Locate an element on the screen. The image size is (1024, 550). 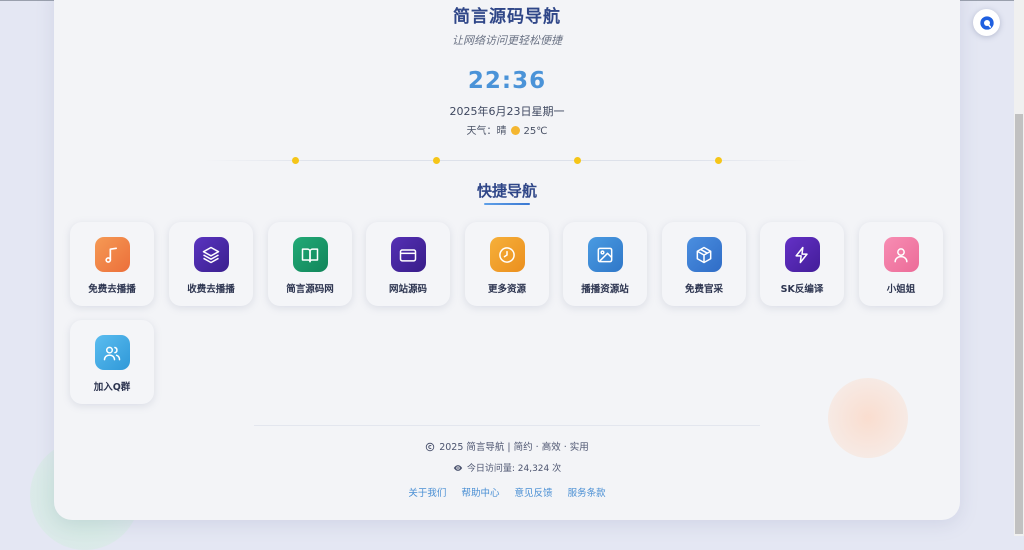
nav-tile-free-guancai: 免费官采 is located at coordinates (704, 264).